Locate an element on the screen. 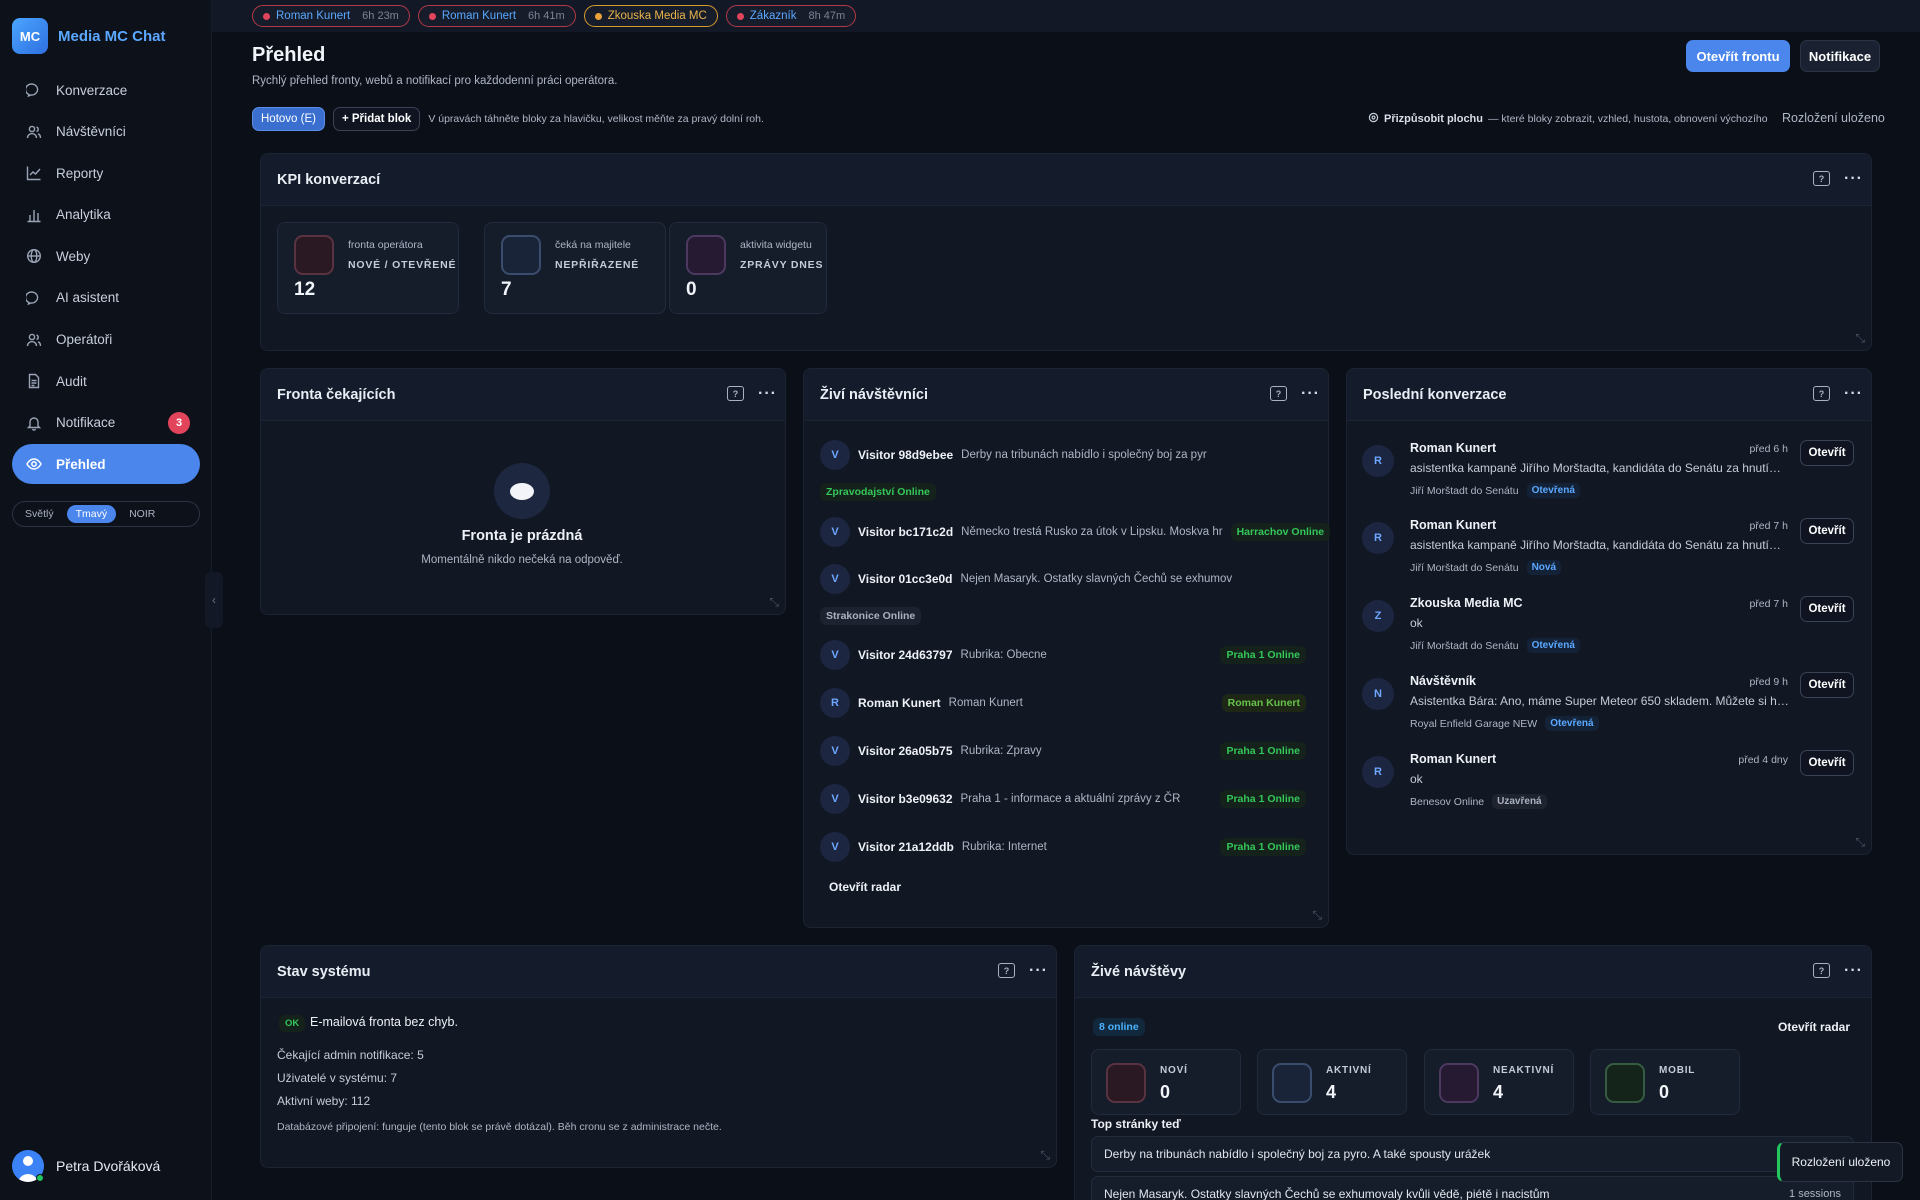 The width and height of the screenshot is (1920, 1200). open-queue-button: Otevřít frontu is located at coordinates (1738, 56).